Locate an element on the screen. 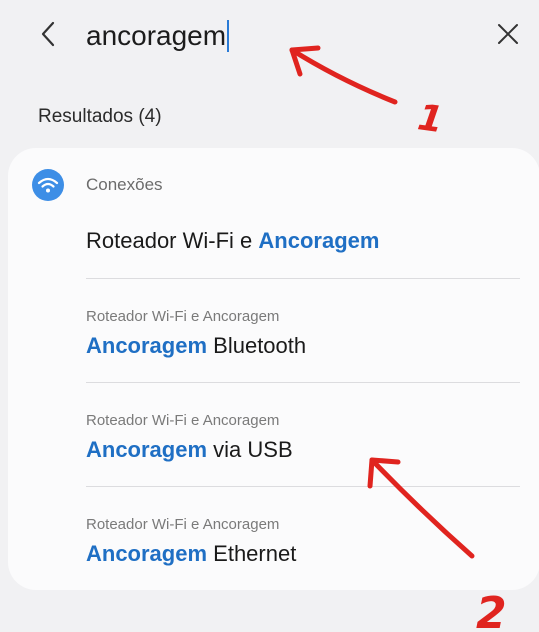 This screenshot has height=632, width=539. back-button is located at coordinates (48, 34).